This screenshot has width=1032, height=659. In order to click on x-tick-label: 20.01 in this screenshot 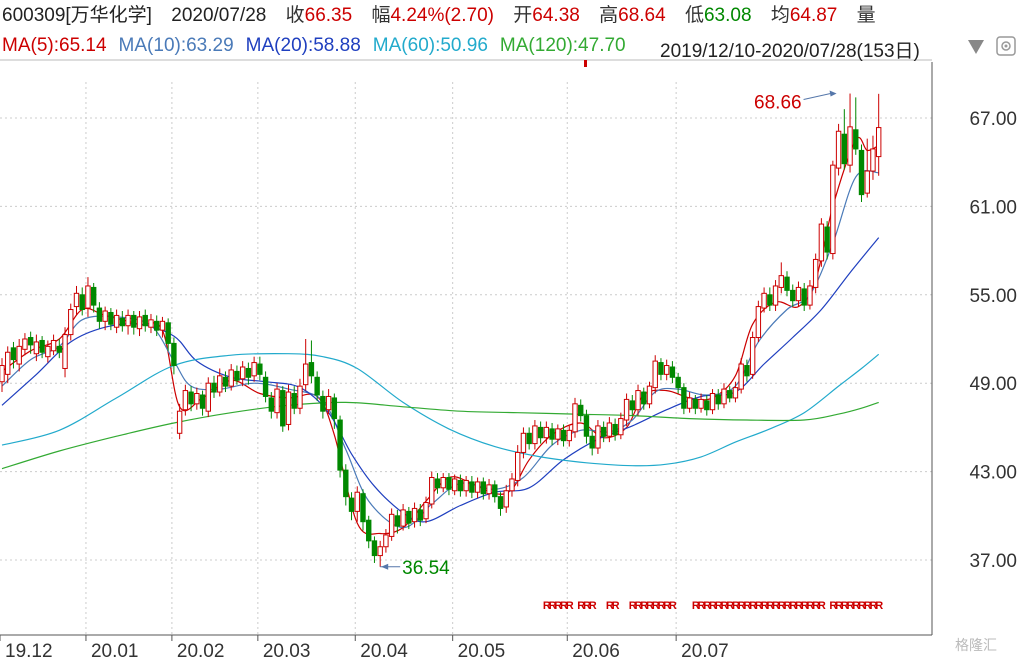, I will do `click(115, 650)`.